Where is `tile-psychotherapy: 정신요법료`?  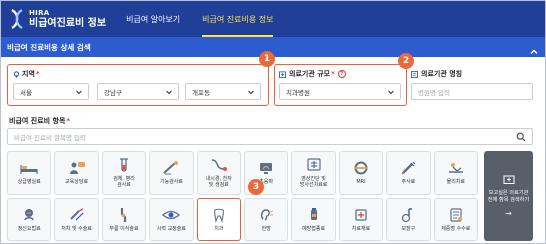 tile-psychotherapy: 정신요법료 is located at coordinates (29, 219).